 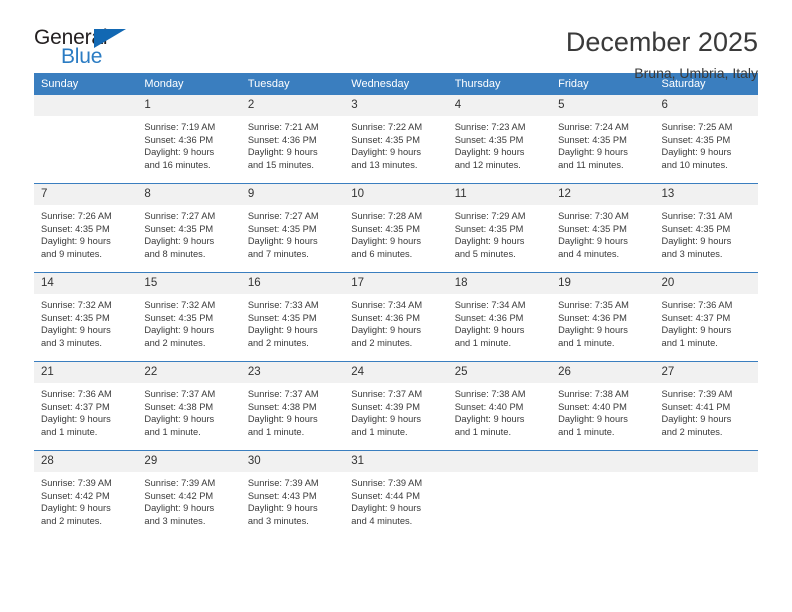 What do you see at coordinates (282, 406) in the screenshot?
I see `sunset-text: Sunset: 4:38 PM` at bounding box center [282, 406].